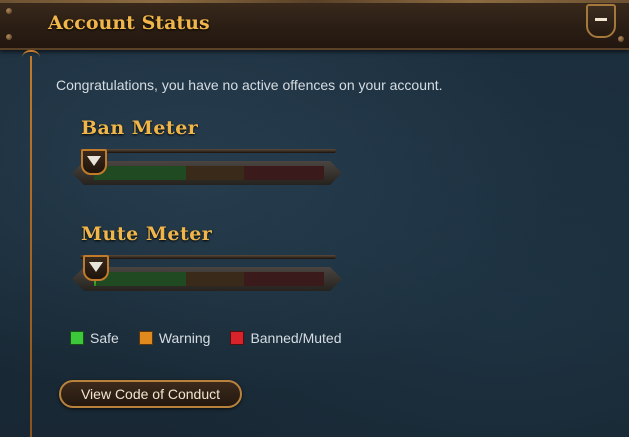 Image resolution: width=629 pixels, height=437 pixels. I want to click on ban-meter, so click(207, 168).